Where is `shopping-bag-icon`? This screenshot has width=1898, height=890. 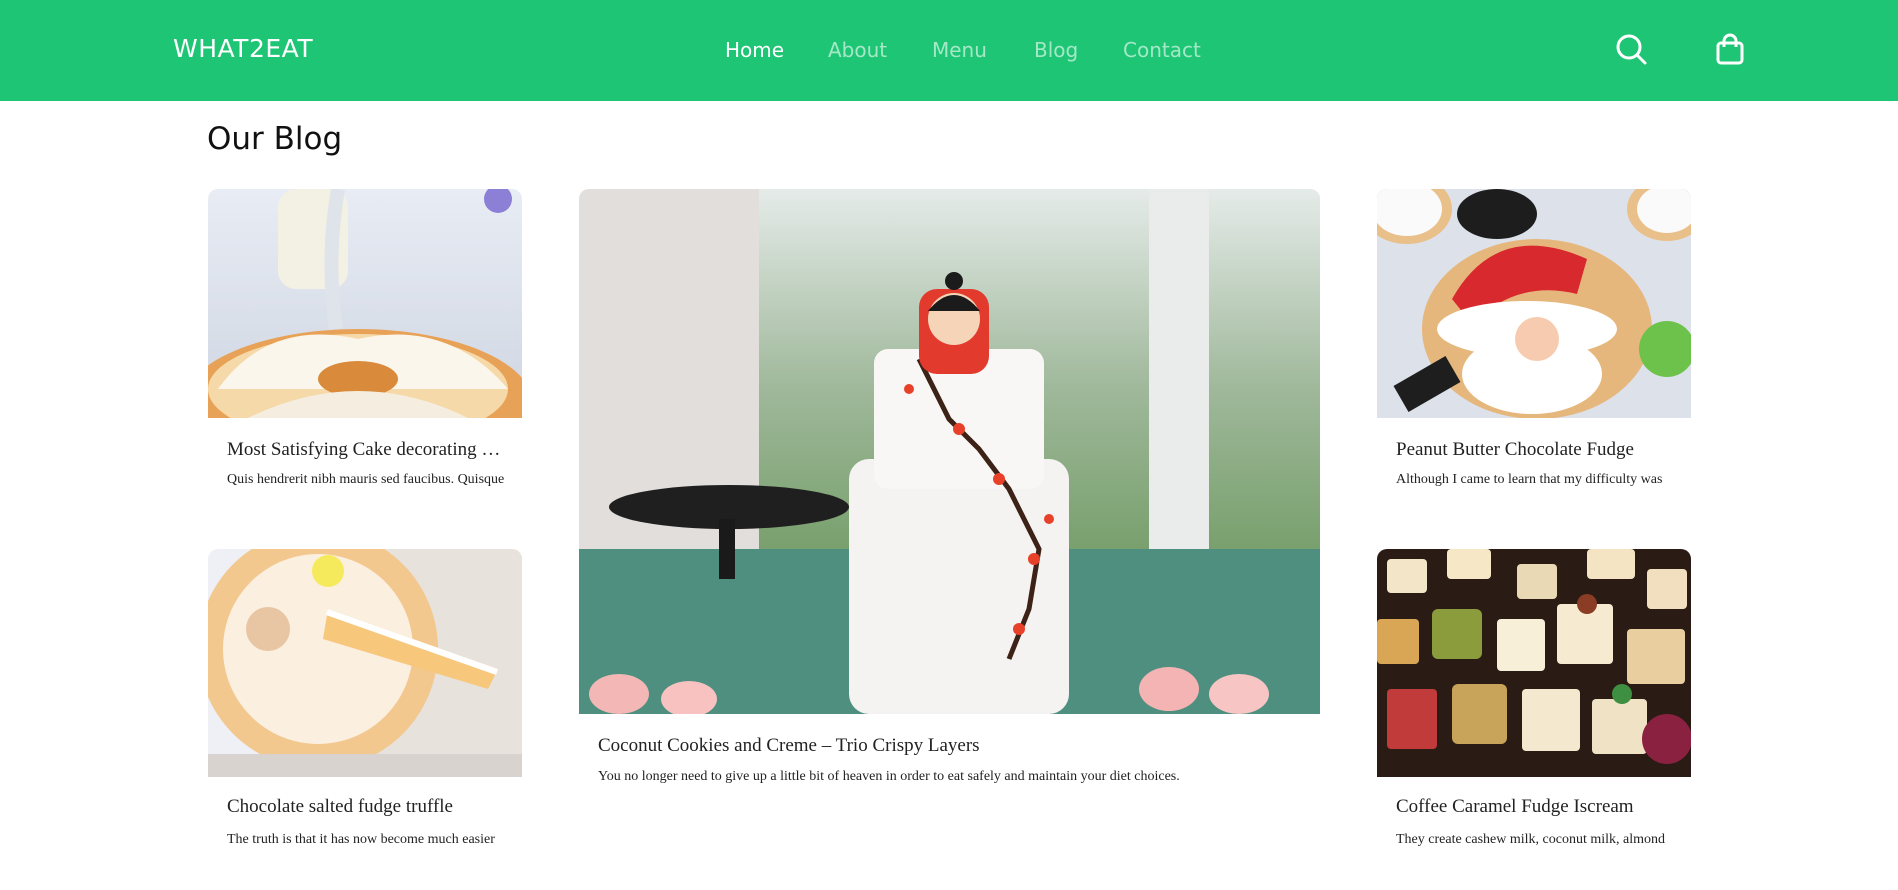 shopping-bag-icon is located at coordinates (1730, 49).